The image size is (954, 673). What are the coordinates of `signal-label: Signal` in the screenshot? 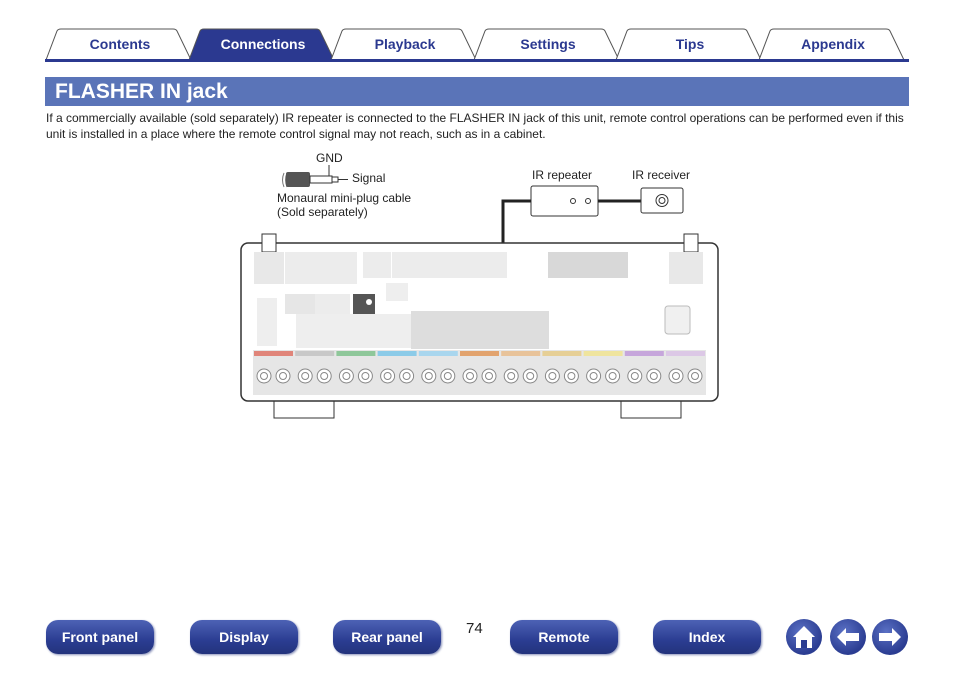 It's located at (368, 178).